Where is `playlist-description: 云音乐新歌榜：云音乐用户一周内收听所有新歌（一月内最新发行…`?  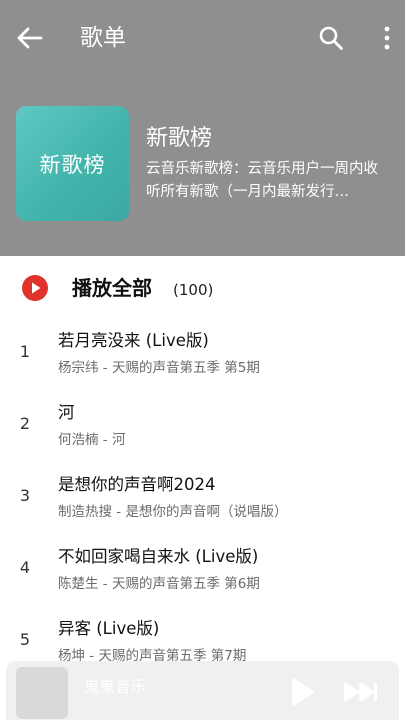 playlist-description: 云音乐新歌榜：云音乐用户一周内收听所有新歌（一月内最新发行… is located at coordinates (269, 181).